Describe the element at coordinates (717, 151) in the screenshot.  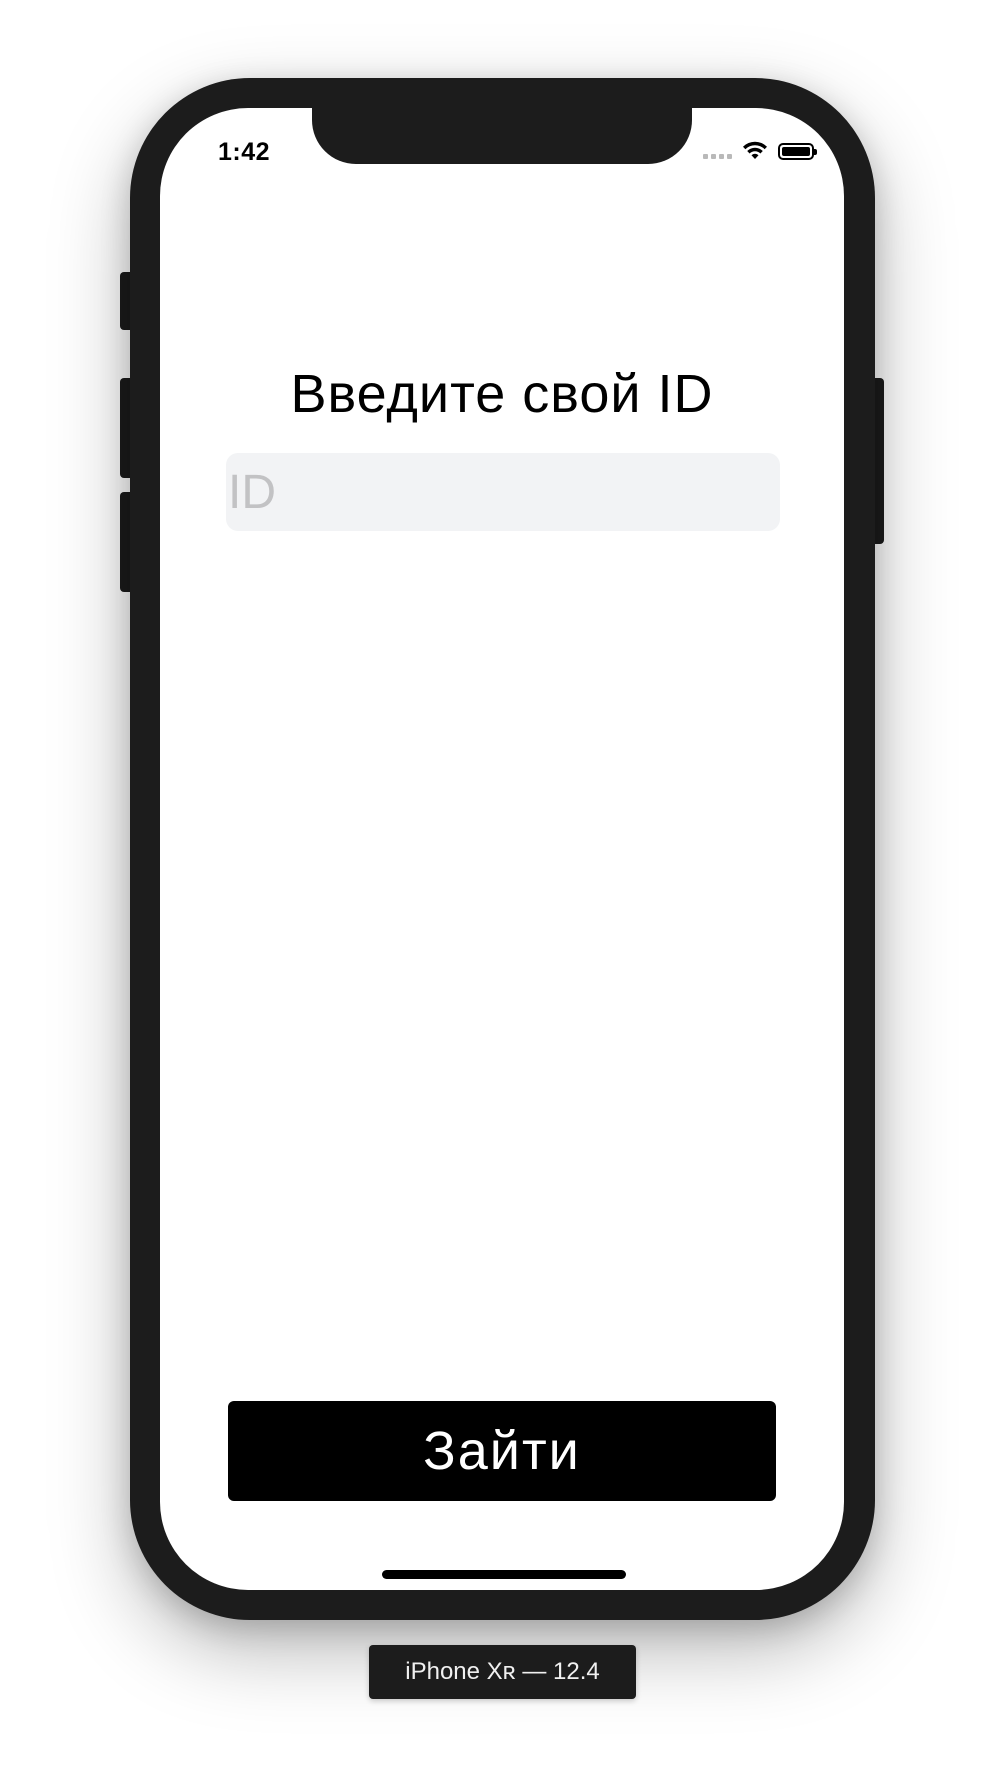
I see `cellular-signal-icon` at that location.